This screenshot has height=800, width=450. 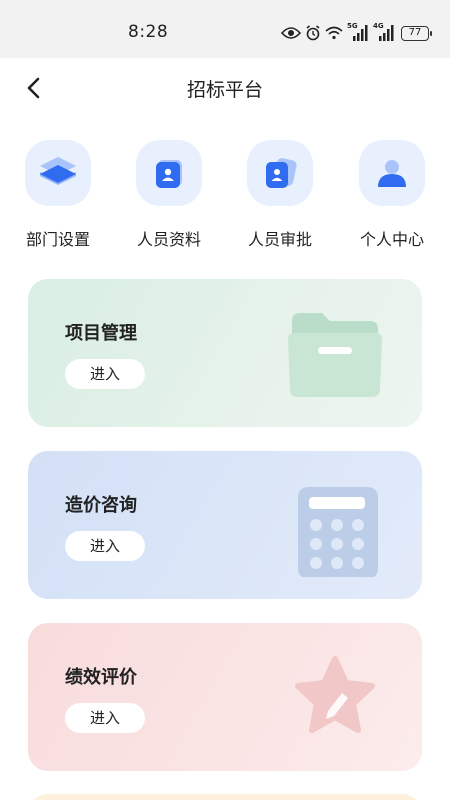 I want to click on battery-icon: 77, so click(x=416, y=33).